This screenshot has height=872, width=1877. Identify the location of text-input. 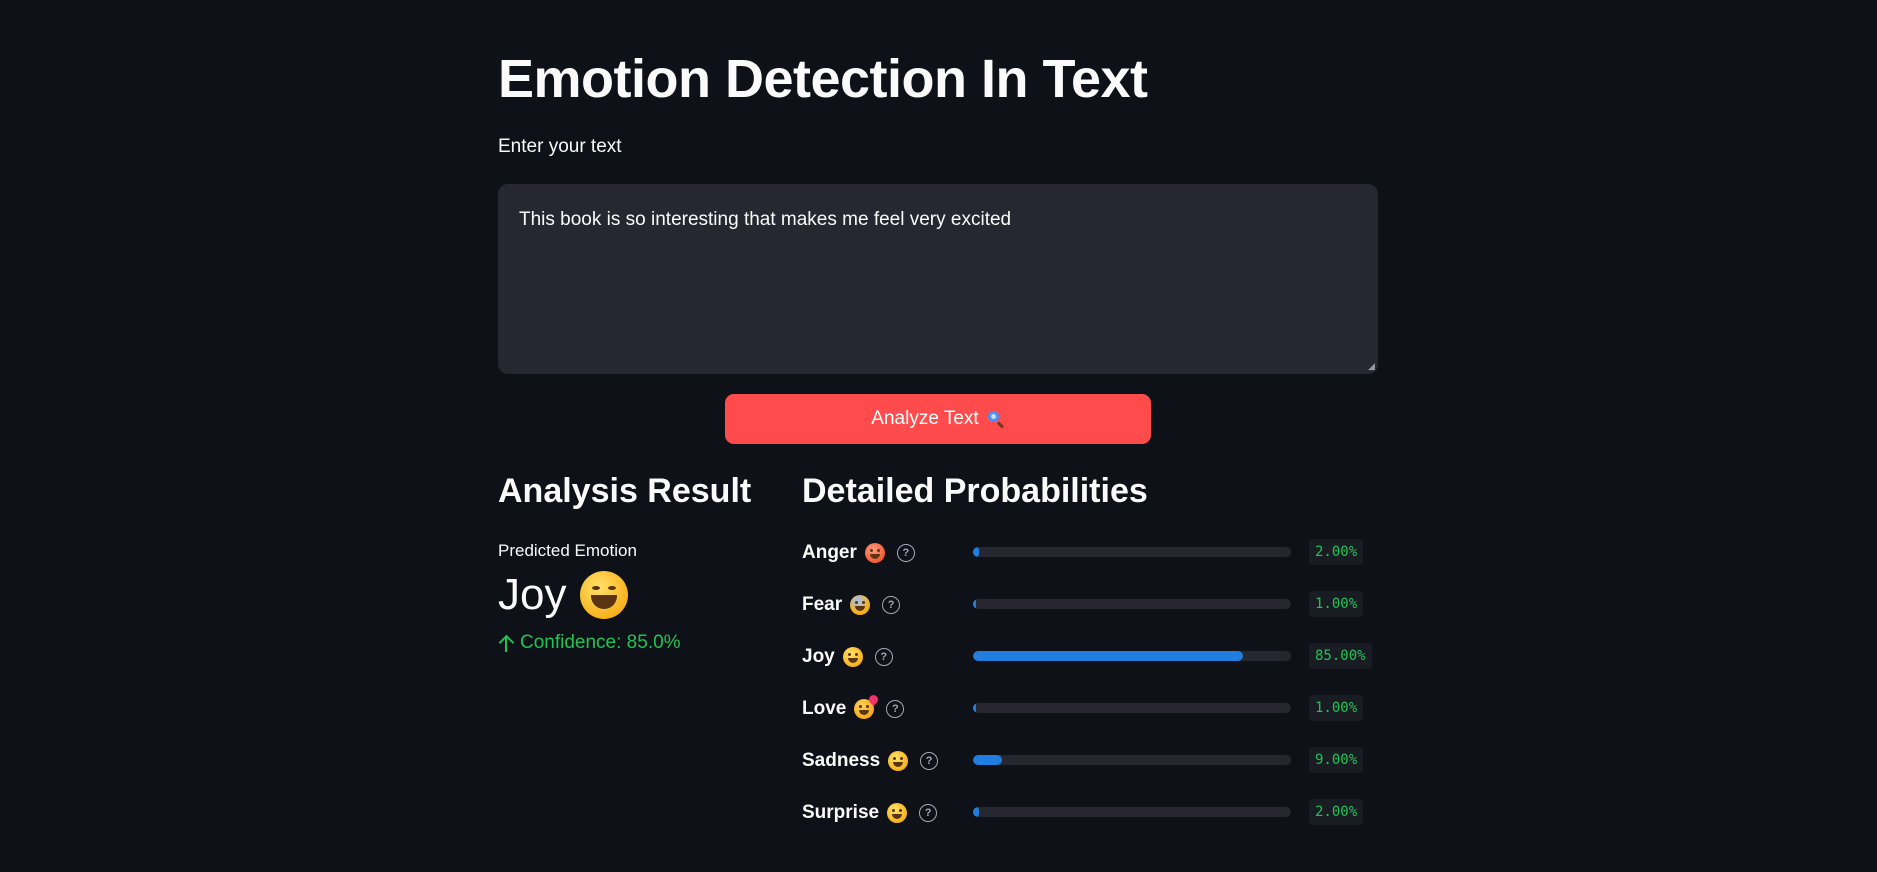
(938, 279).